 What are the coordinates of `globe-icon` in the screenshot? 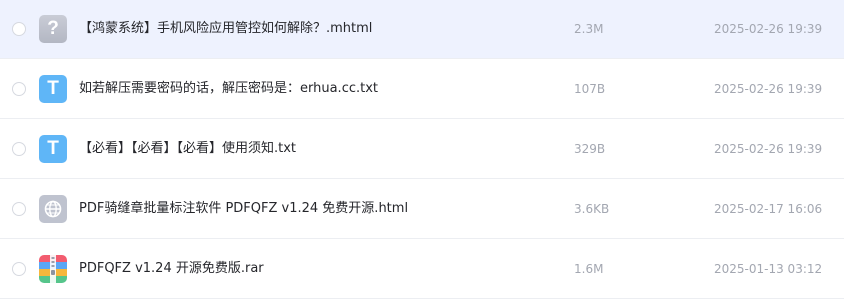 It's located at (53, 209).